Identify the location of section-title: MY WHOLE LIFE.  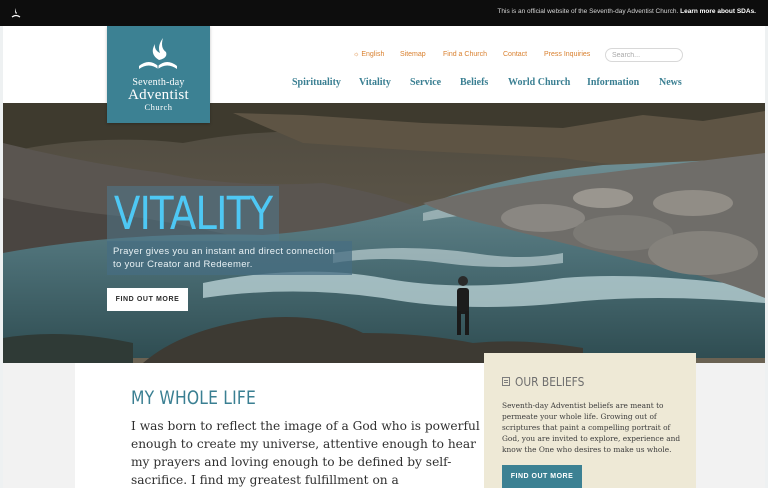
(193, 398).